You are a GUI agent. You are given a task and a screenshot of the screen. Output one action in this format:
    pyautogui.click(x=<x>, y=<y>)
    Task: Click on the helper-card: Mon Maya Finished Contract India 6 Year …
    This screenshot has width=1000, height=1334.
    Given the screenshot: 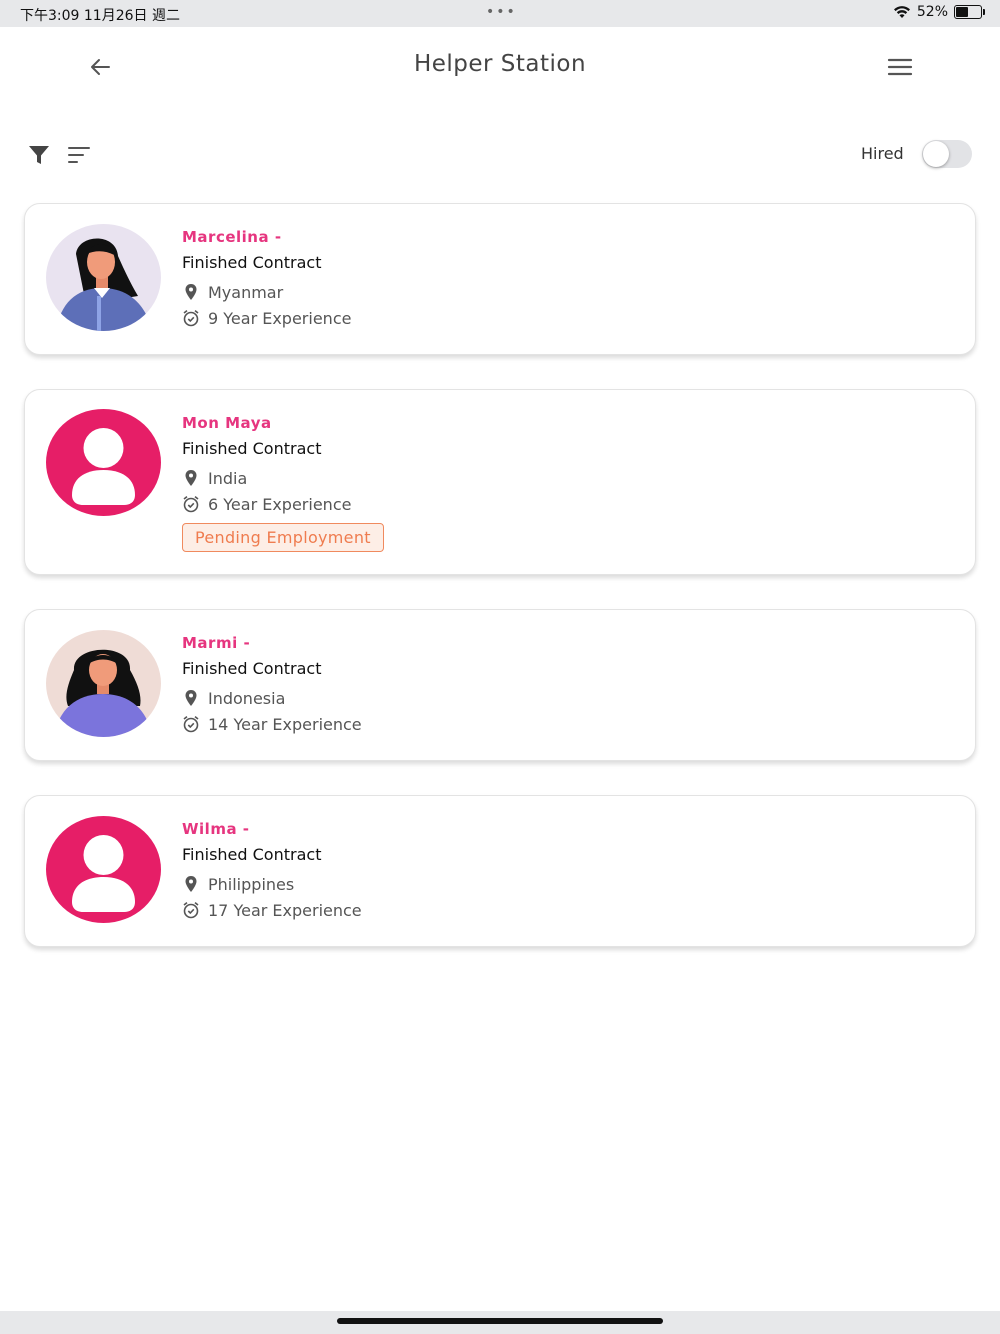 What is the action you would take?
    pyautogui.click(x=500, y=482)
    